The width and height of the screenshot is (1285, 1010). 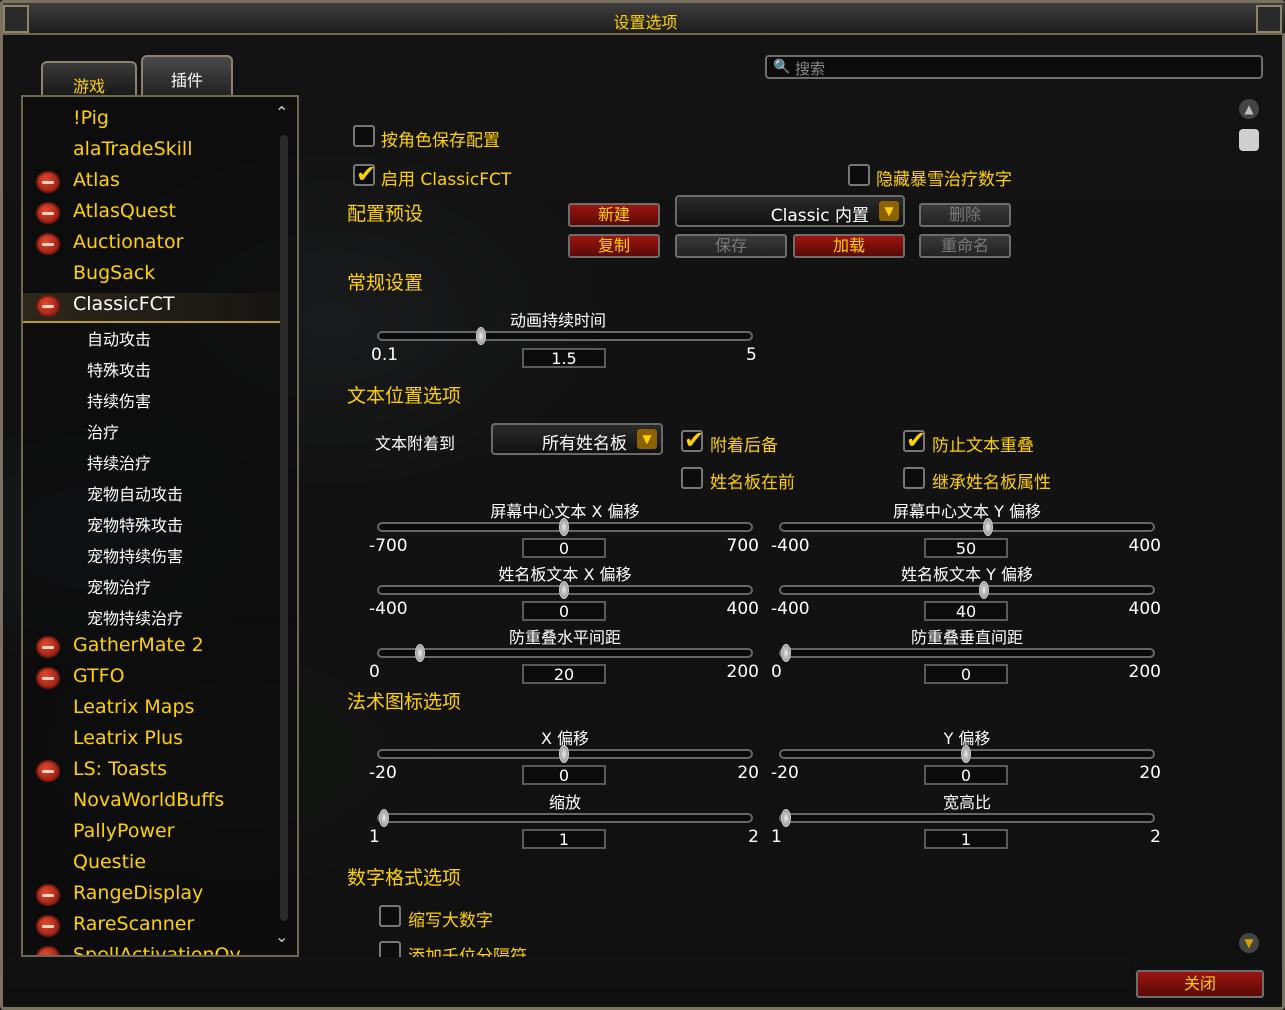 I want to click on preset-dropdown: Classic 内置 ▼, so click(x=790, y=211).